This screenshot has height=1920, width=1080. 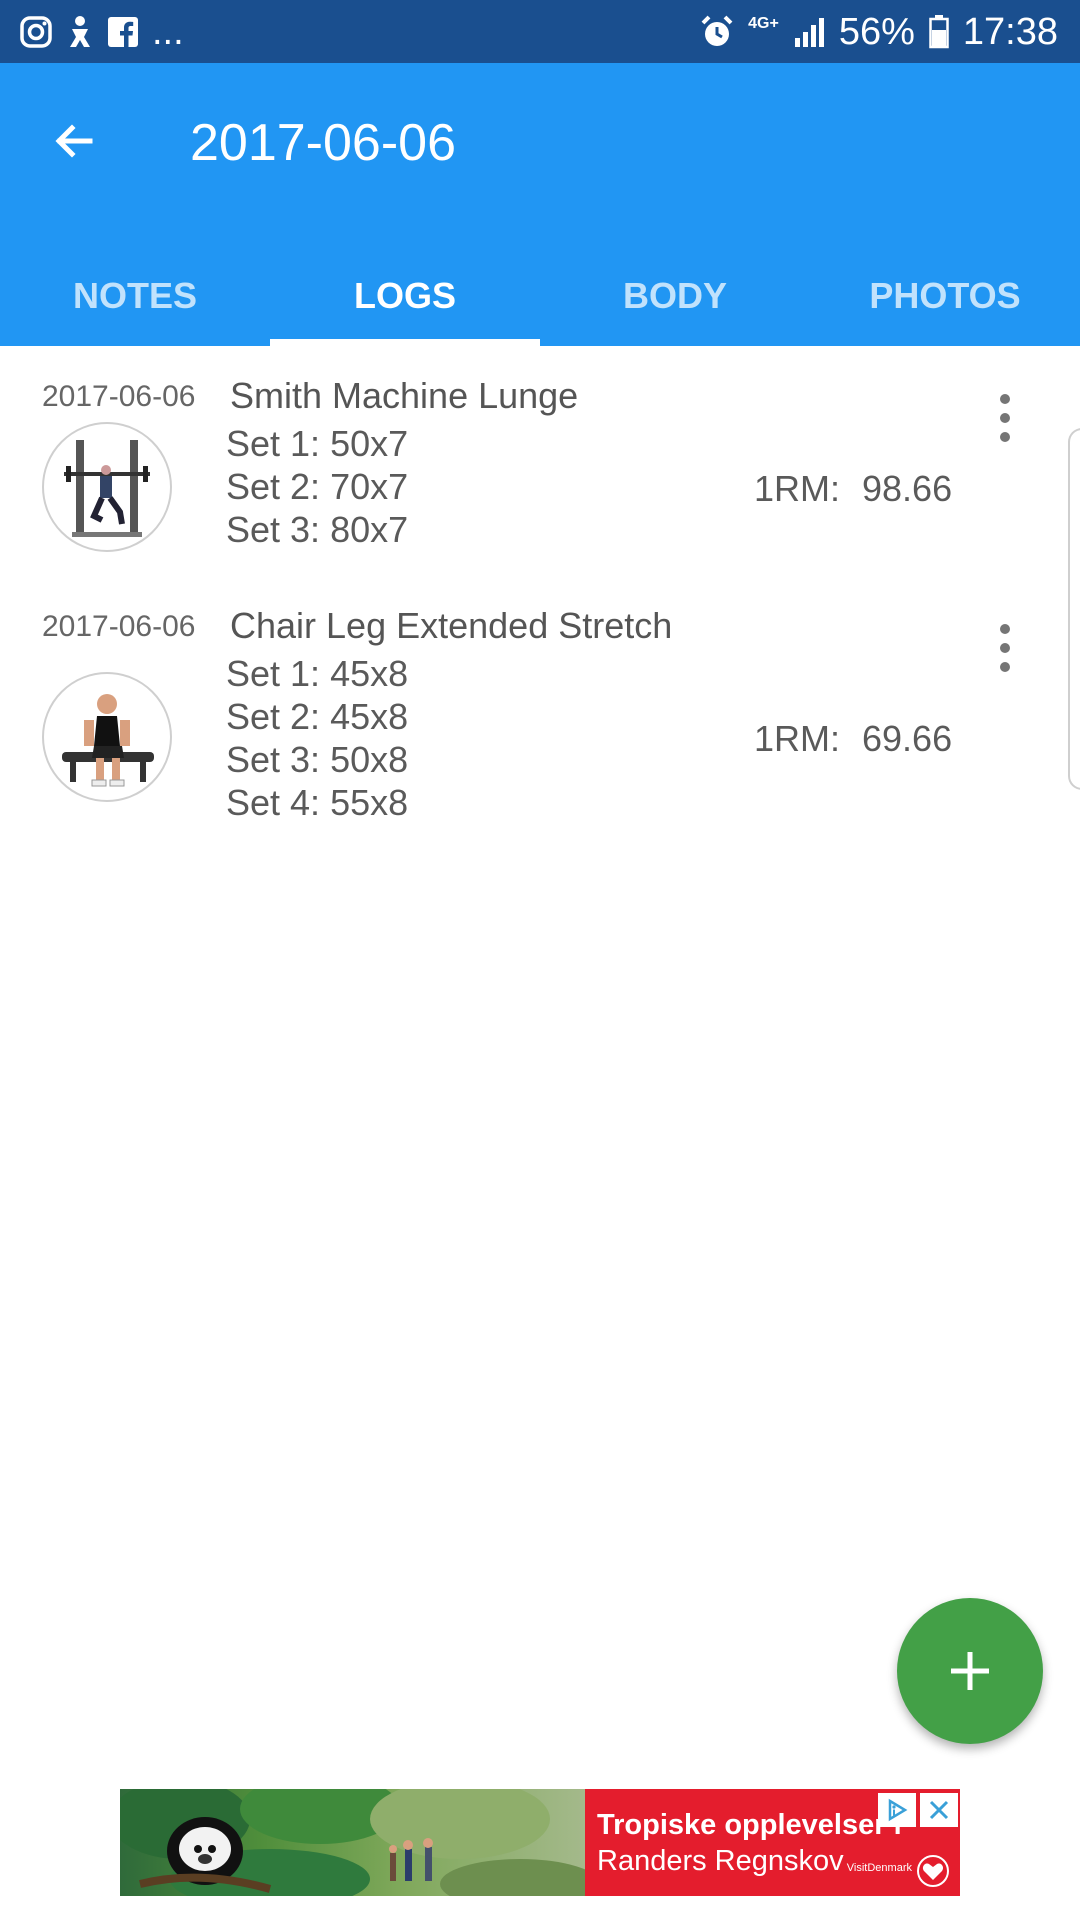 What do you see at coordinates (317, 443) in the screenshot?
I see `set-row: Set 1: 50x7` at bounding box center [317, 443].